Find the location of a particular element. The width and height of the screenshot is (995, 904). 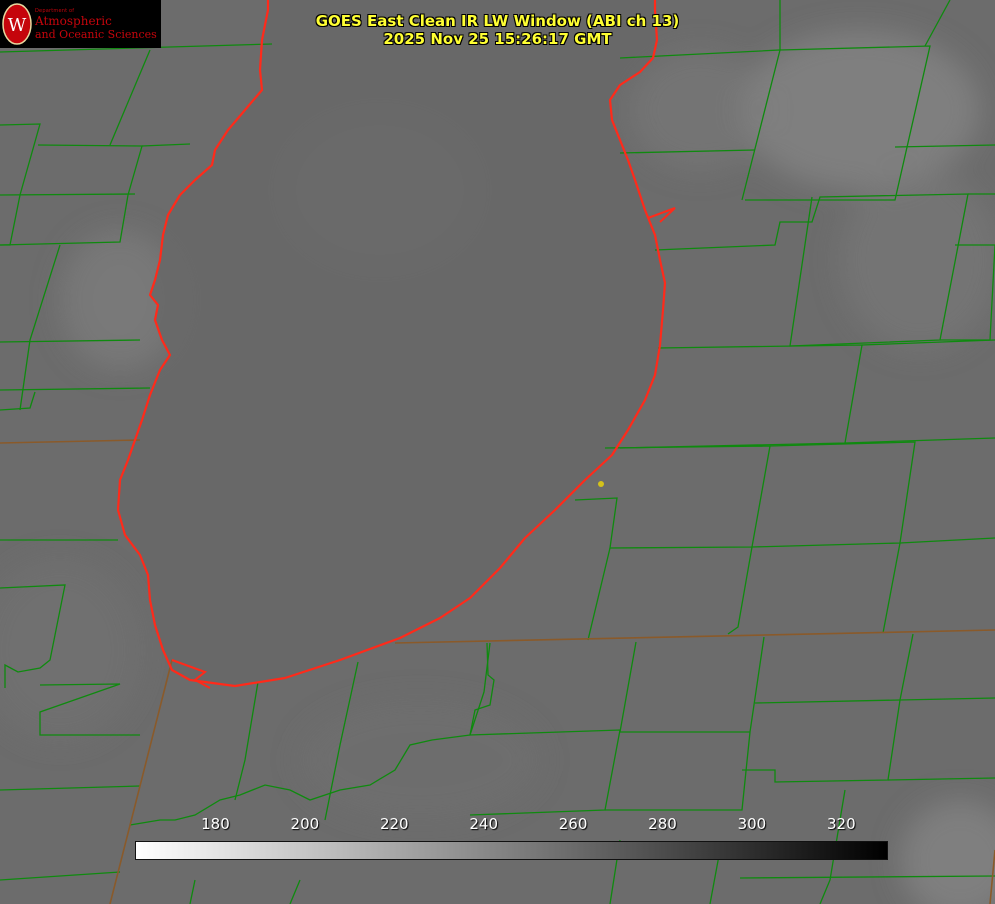

colorbar-tick-320: 320 is located at coordinates (841, 824).